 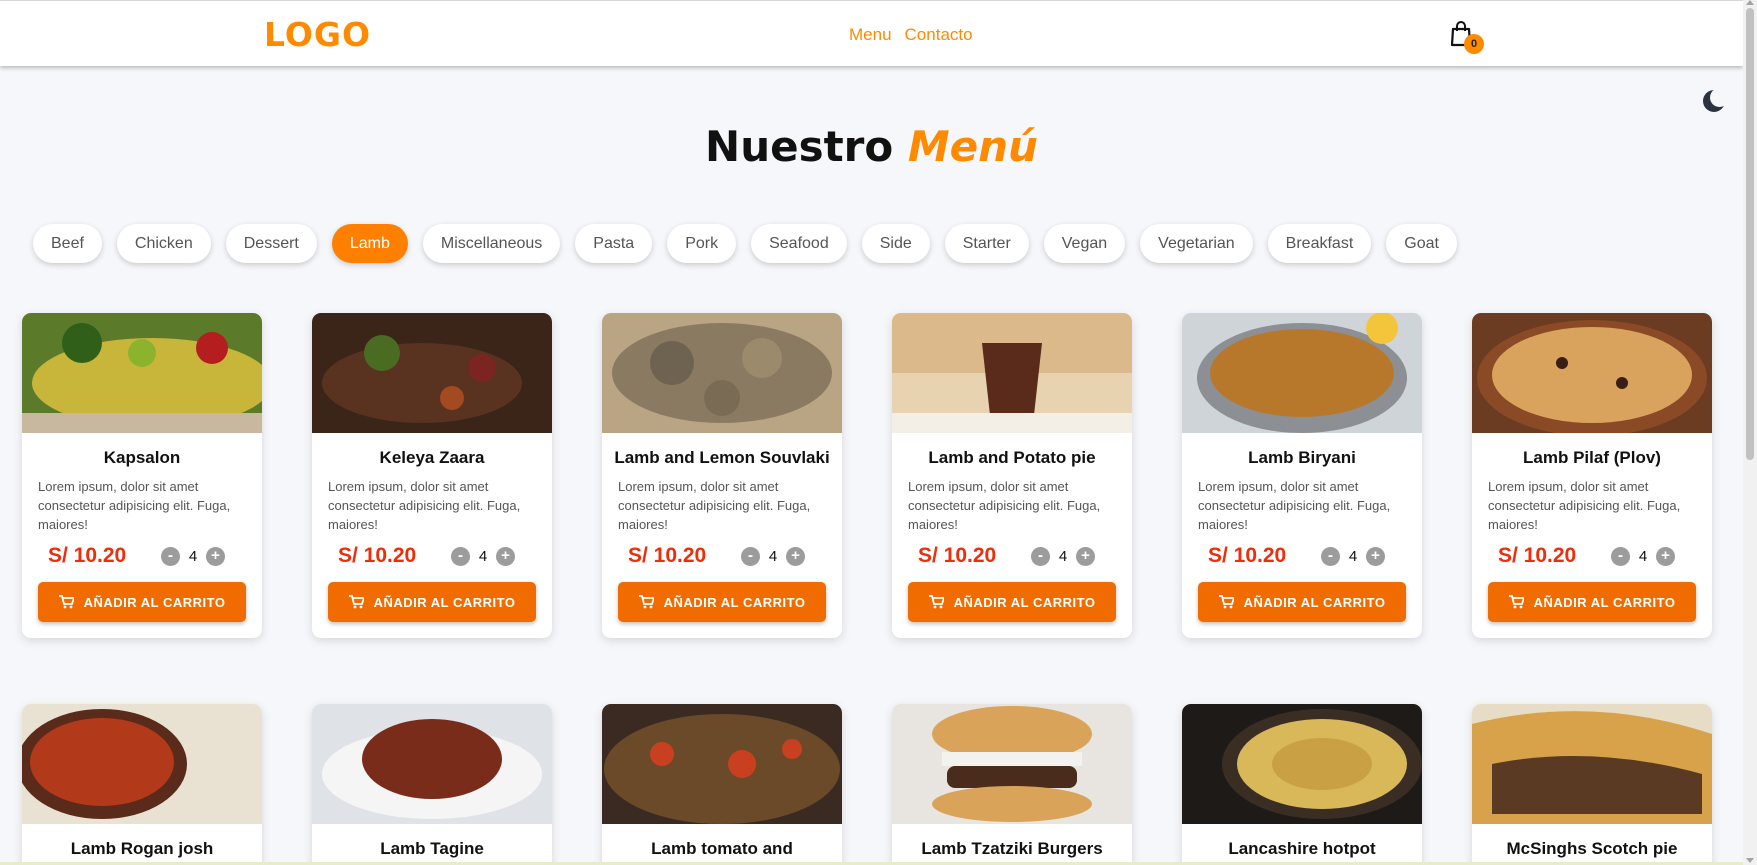 I want to click on category-chip-starter: Starter, so click(x=986, y=243).